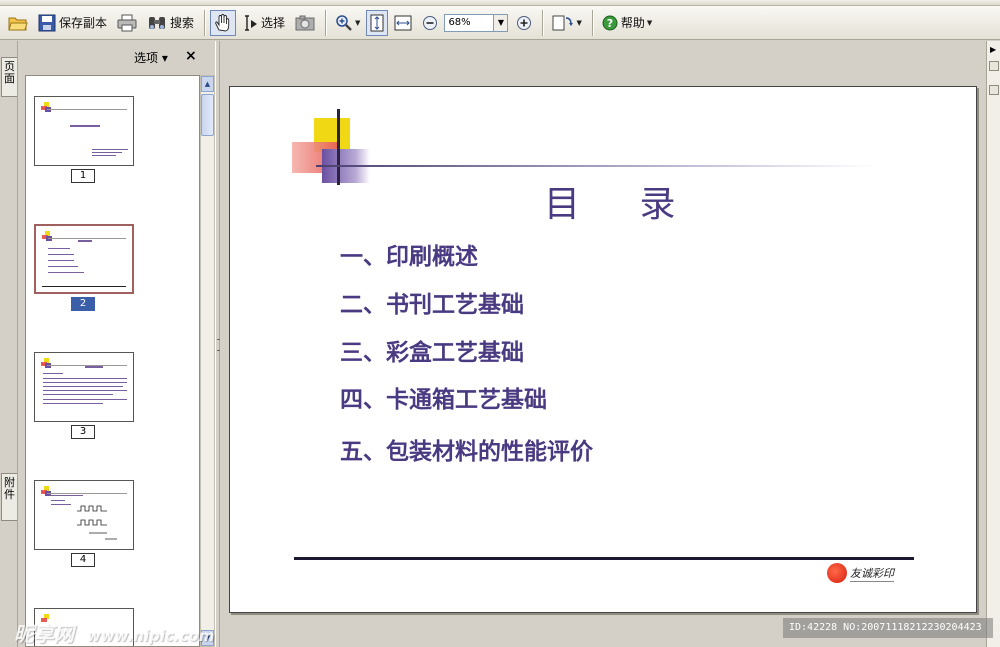  What do you see at coordinates (443, 400) in the screenshot?
I see `toc-item-4: 四、卡通箱工艺基础` at bounding box center [443, 400].